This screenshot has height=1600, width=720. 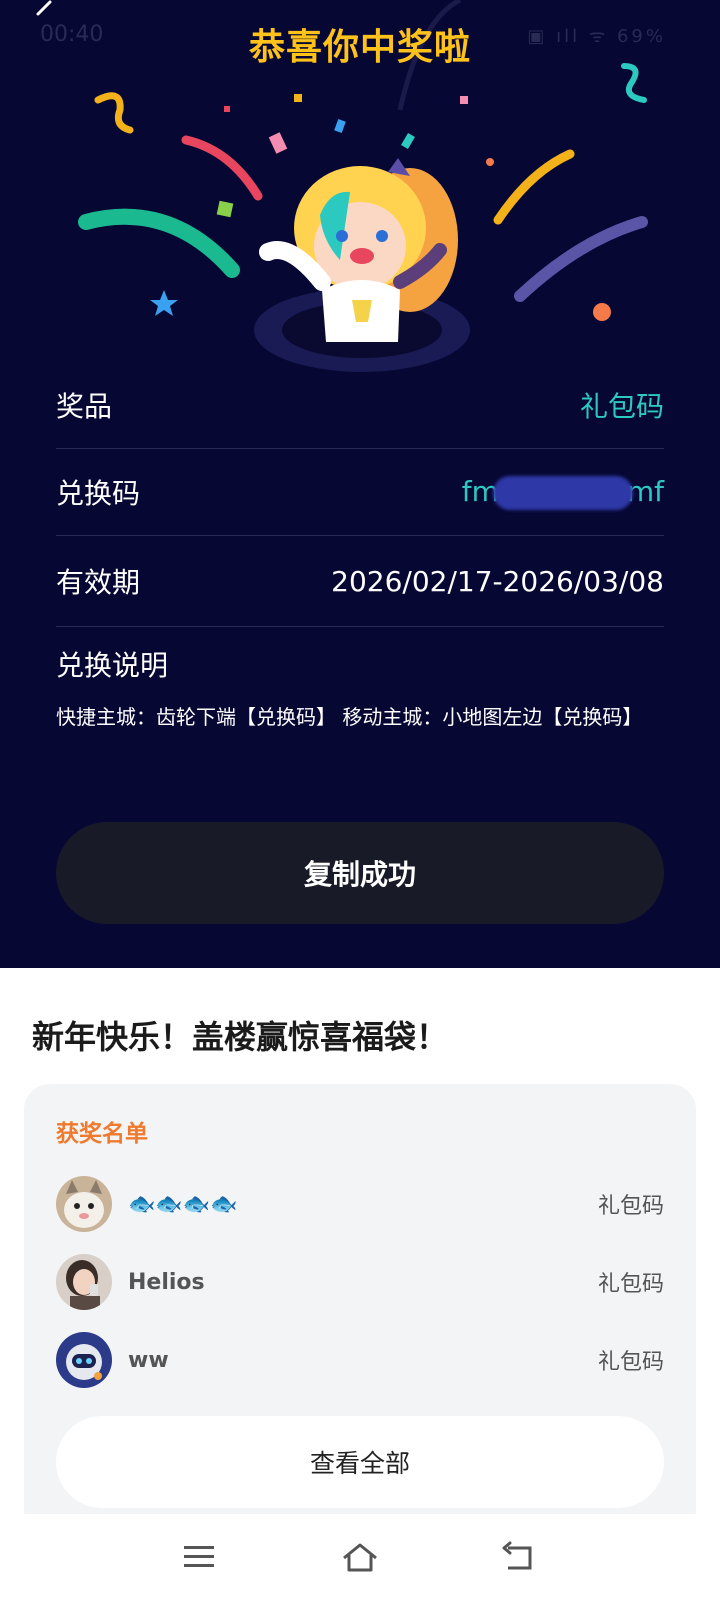 What do you see at coordinates (102, 1134) in the screenshot?
I see `winners-title: 获奖名单` at bounding box center [102, 1134].